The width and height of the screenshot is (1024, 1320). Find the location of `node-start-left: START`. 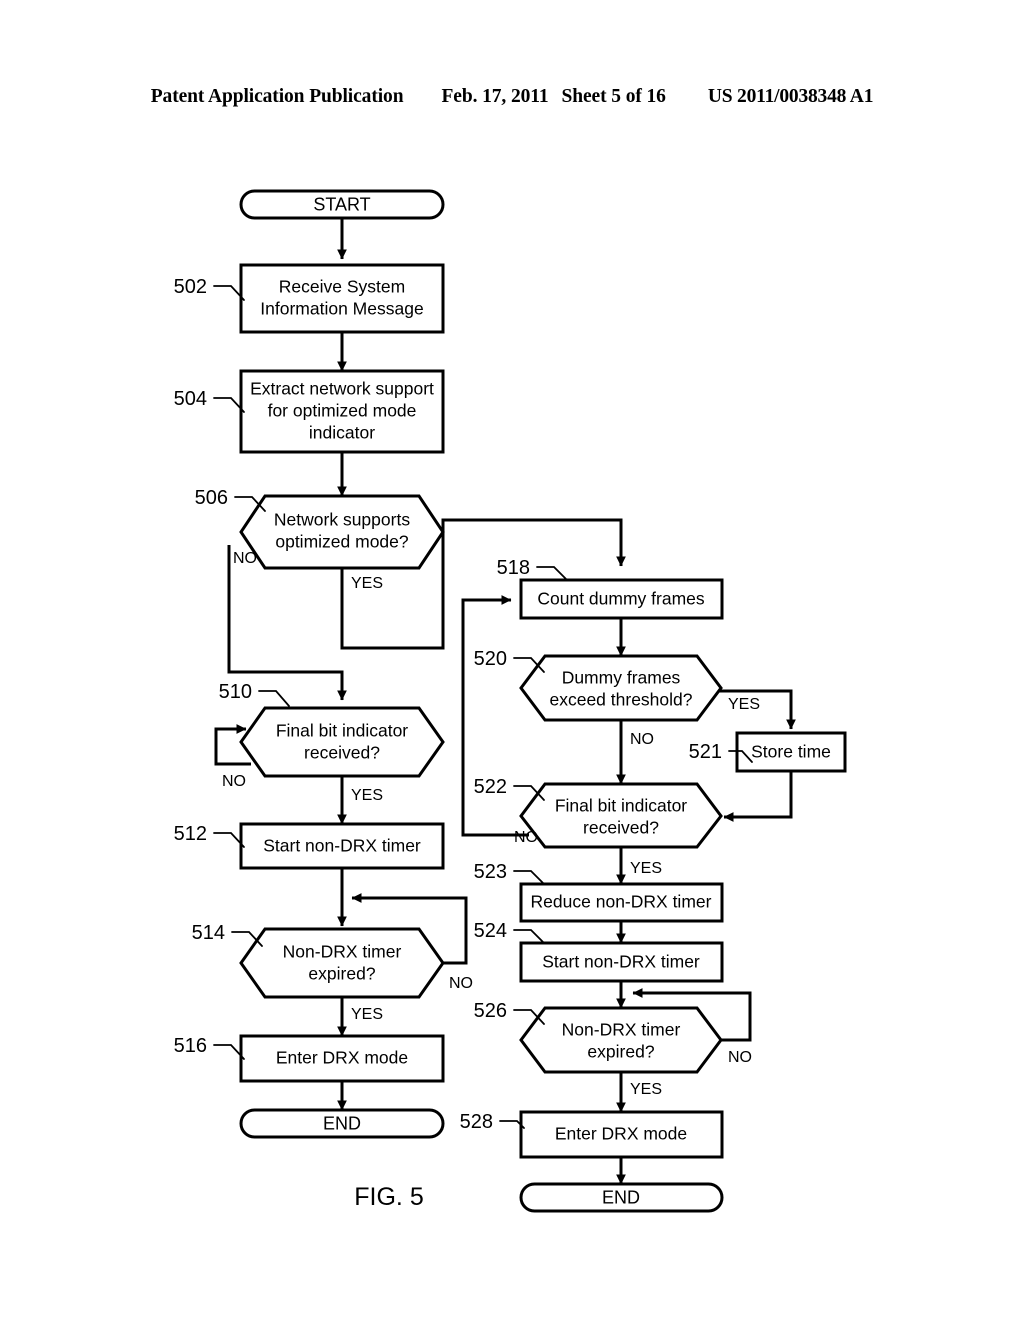

node-start-left: START is located at coordinates (342, 204).